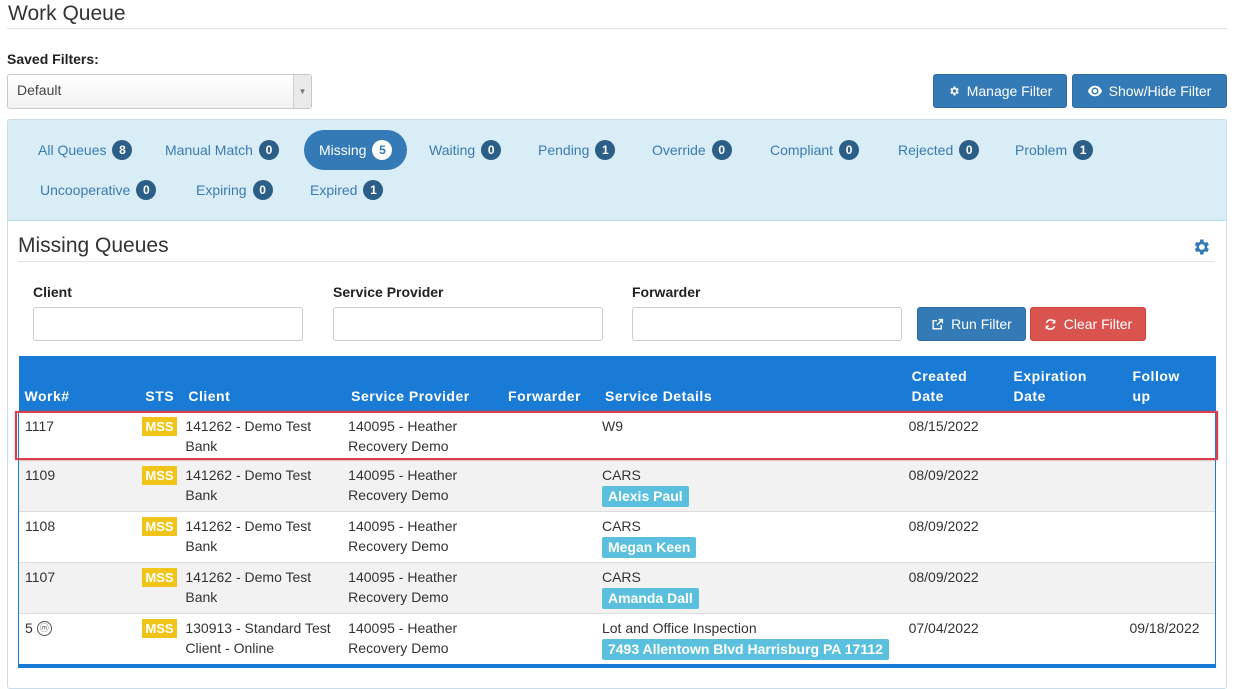  What do you see at coordinates (79, 587) in the screenshot?
I see `work-number-cell: 1107` at bounding box center [79, 587].